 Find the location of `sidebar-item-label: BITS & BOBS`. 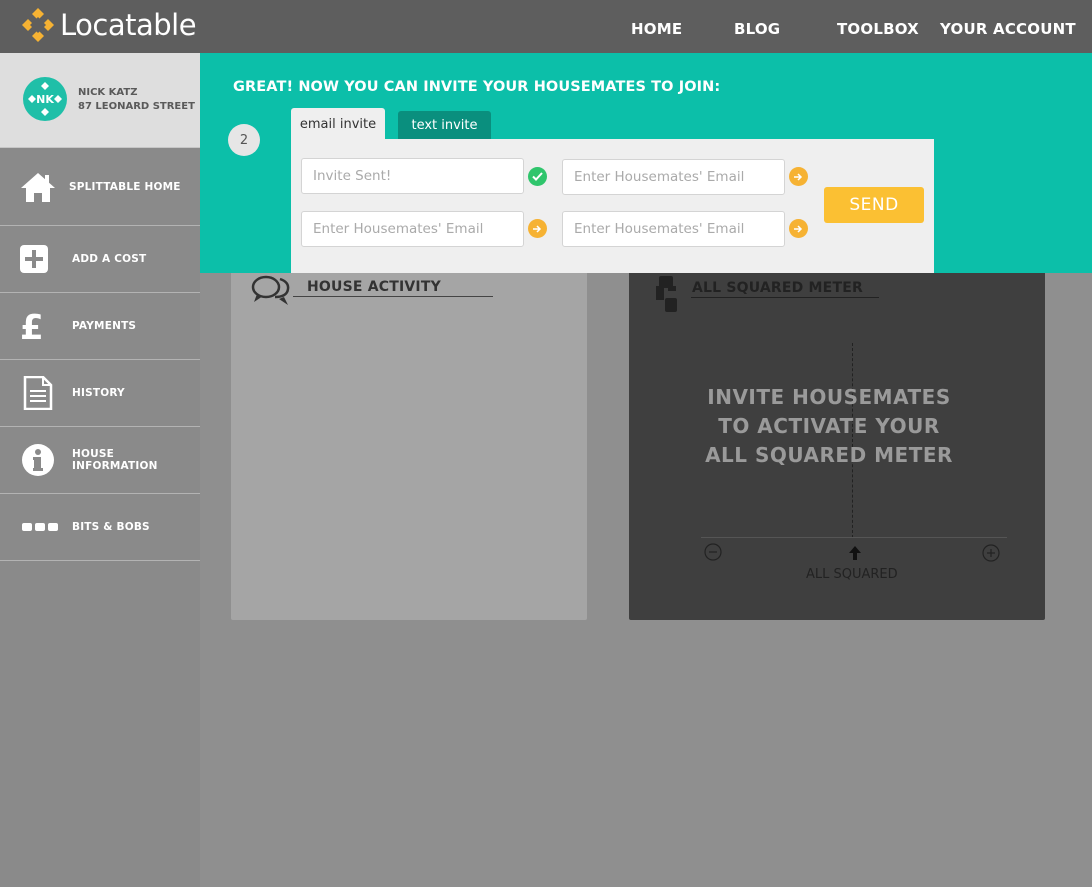

sidebar-item-label: BITS & BOBS is located at coordinates (111, 527).